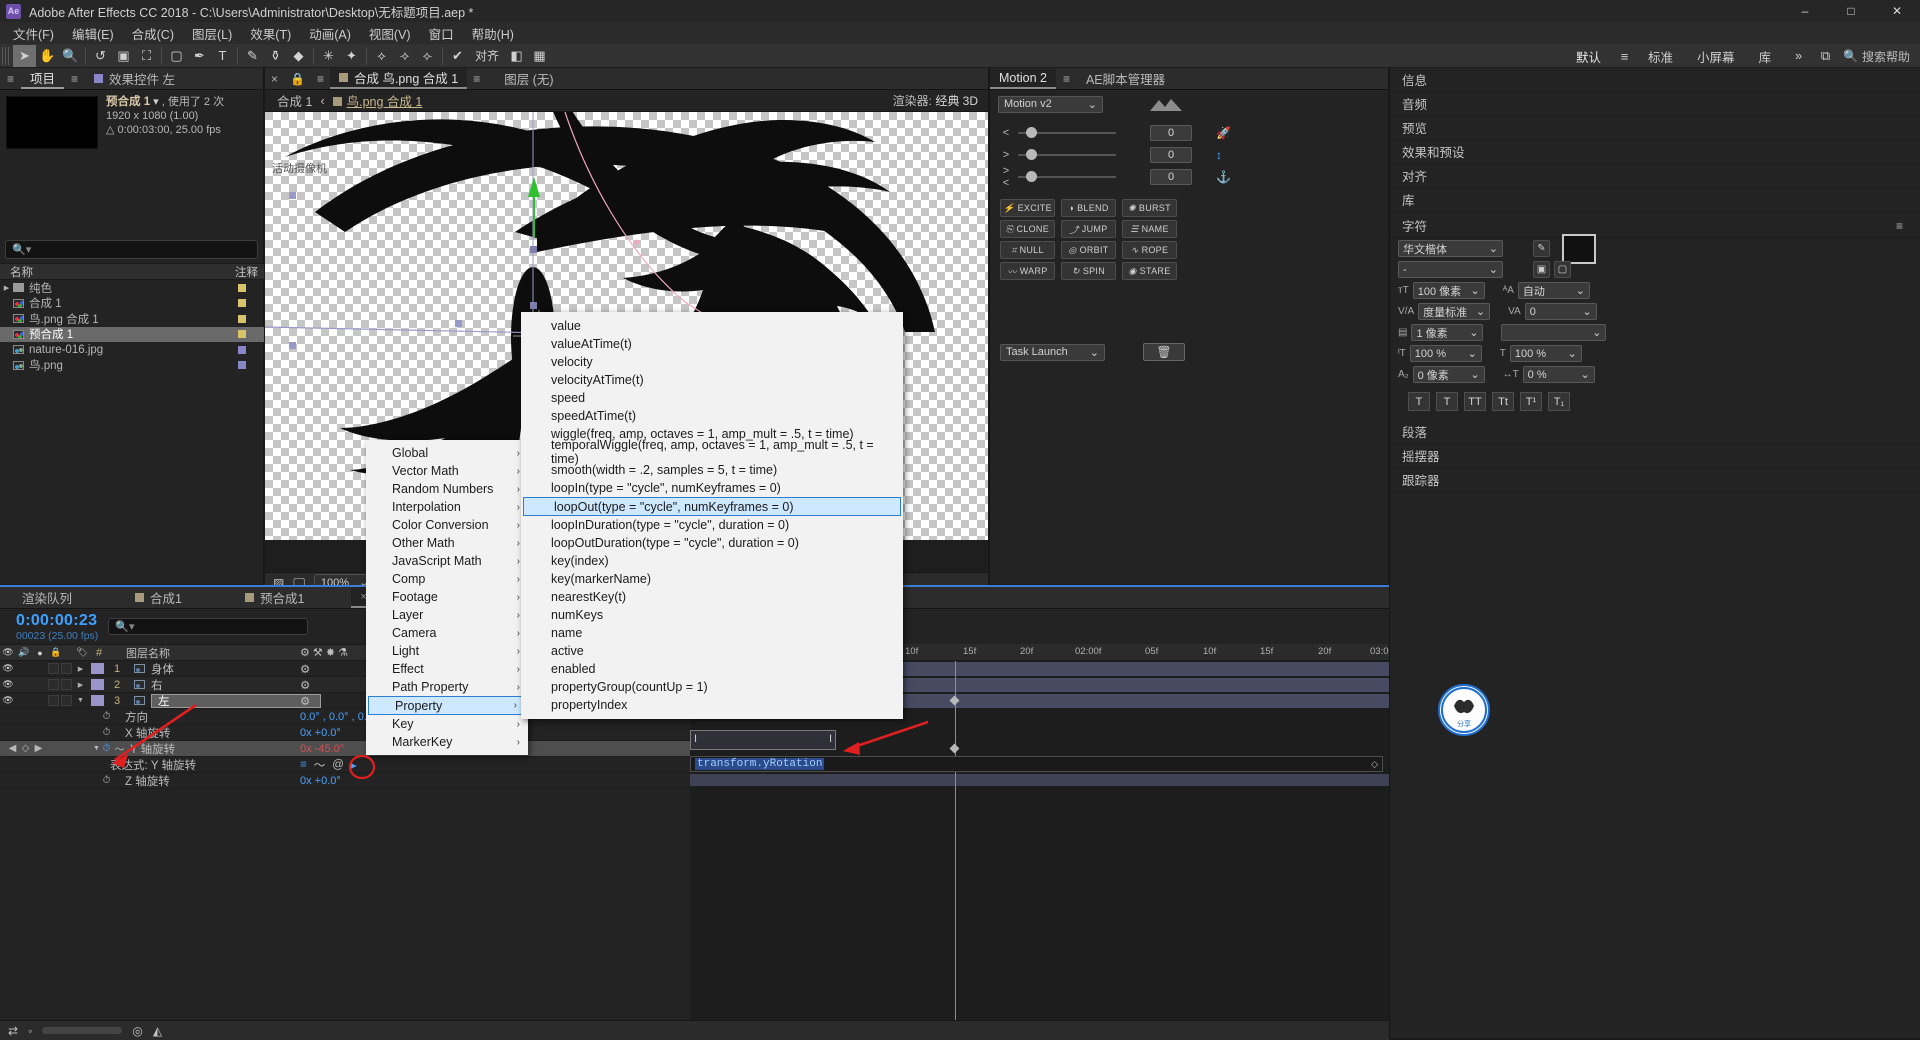 The width and height of the screenshot is (1920, 1040). What do you see at coordinates (1475, 401) in the screenshot?
I see `all-caps-button: TT` at bounding box center [1475, 401].